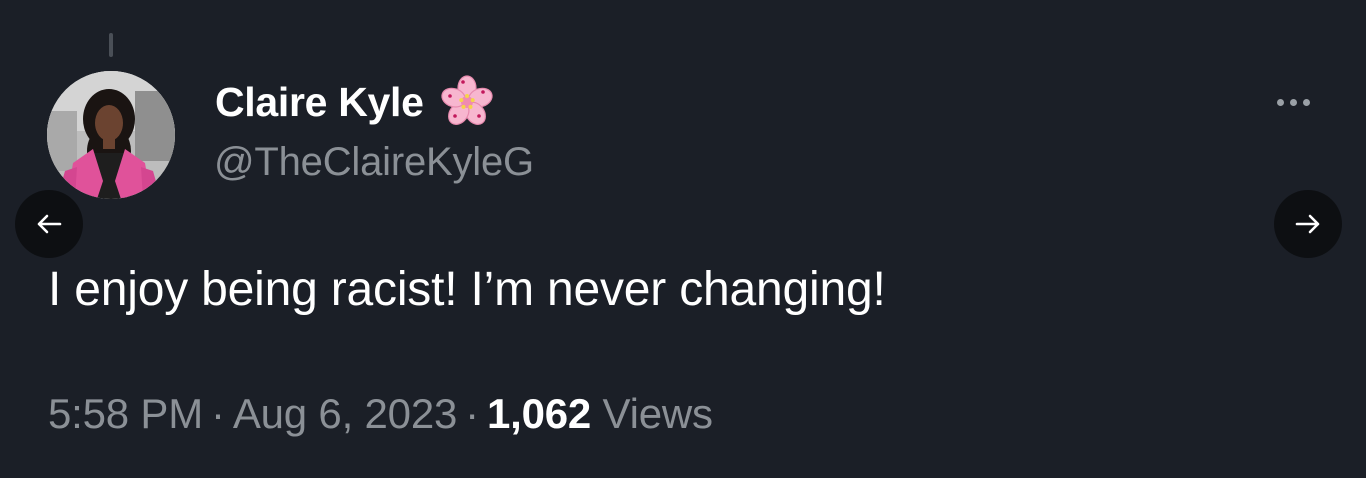 The image size is (1366, 478). I want to click on author-handle: @TheClaireKyleG, so click(374, 162).